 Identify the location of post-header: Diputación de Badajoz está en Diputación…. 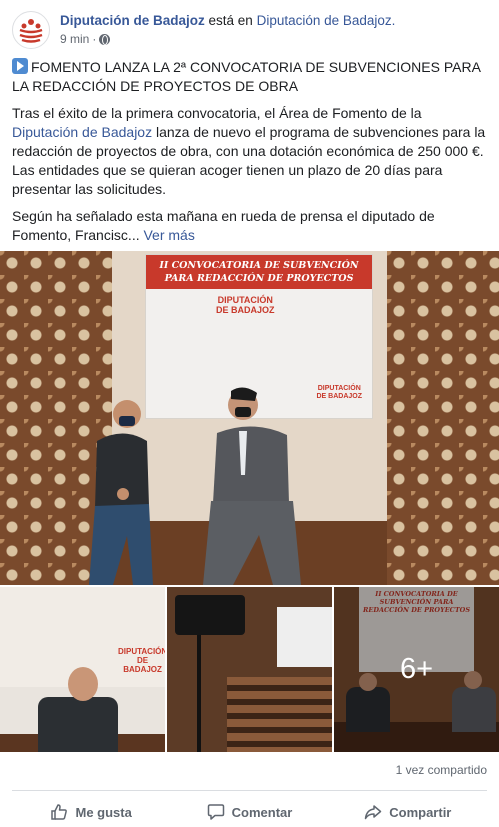
(249, 30).